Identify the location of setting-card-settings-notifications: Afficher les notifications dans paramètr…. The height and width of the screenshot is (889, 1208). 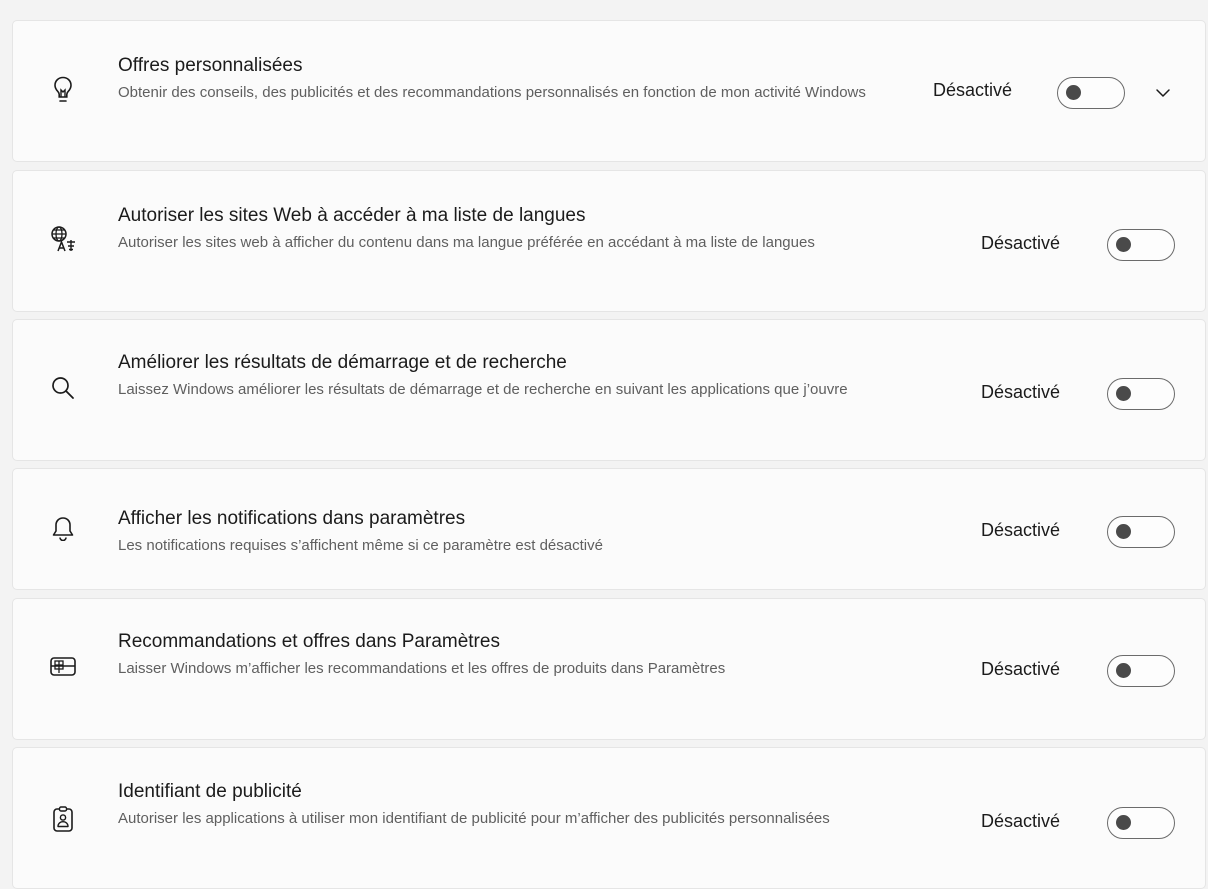
(609, 529).